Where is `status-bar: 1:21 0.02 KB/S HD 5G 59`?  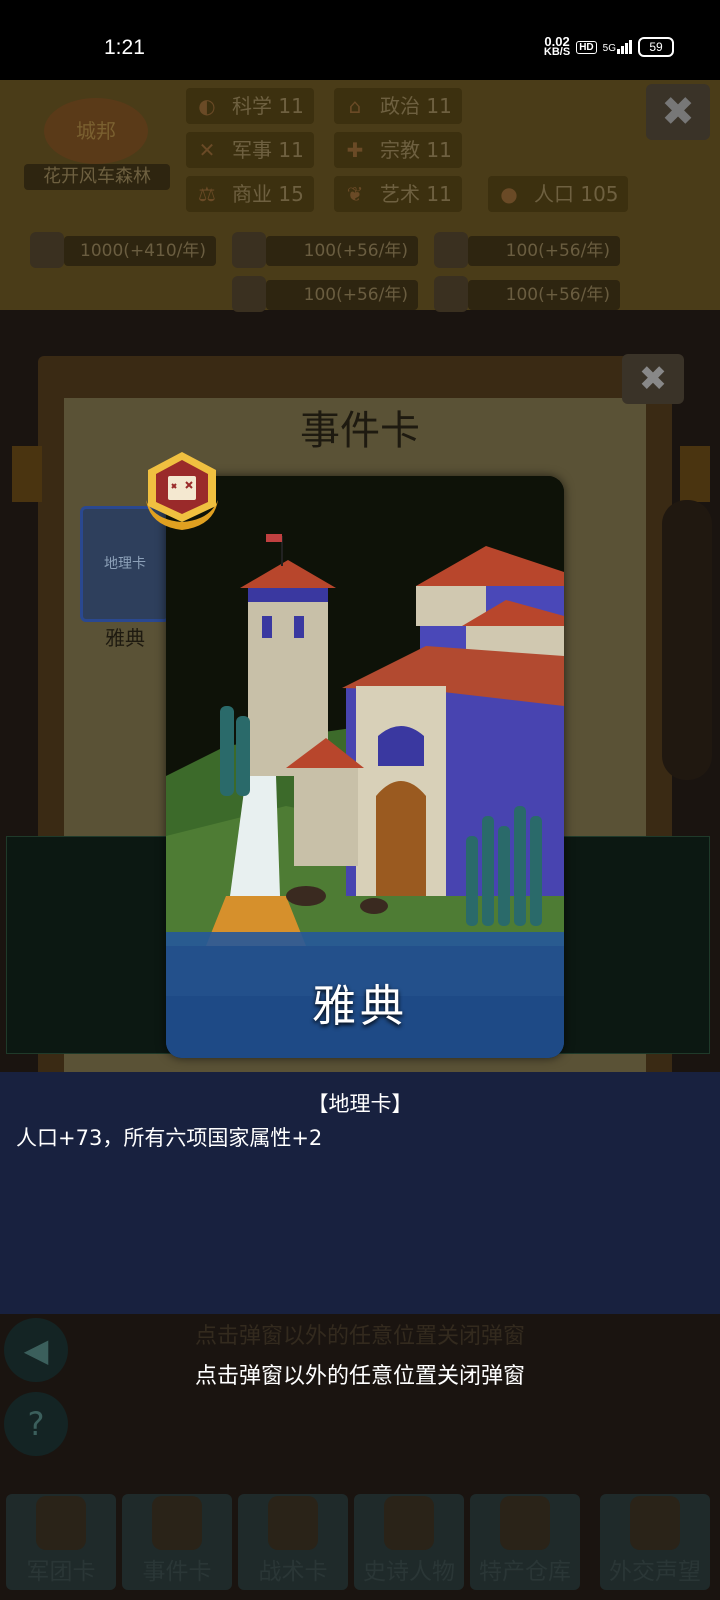
status-bar: 1:21 0.02 KB/S HD 5G 59 is located at coordinates (360, 40).